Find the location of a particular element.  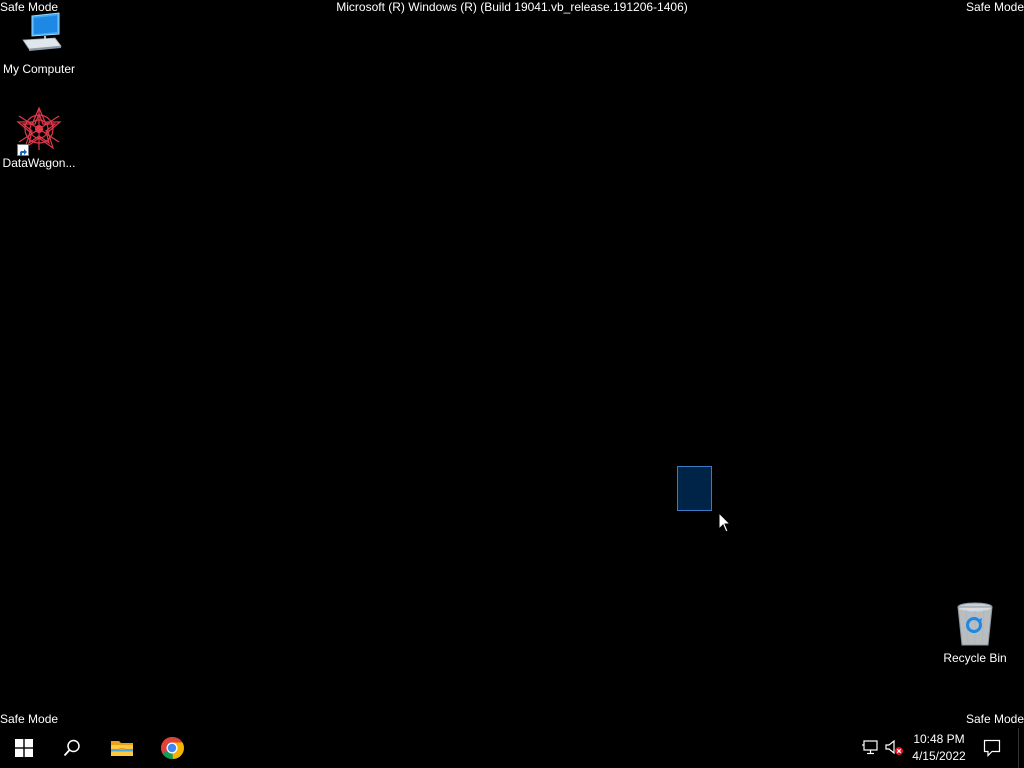

taskbar-clock: 10:48 PM 4/15/2022 is located at coordinates (939, 748).